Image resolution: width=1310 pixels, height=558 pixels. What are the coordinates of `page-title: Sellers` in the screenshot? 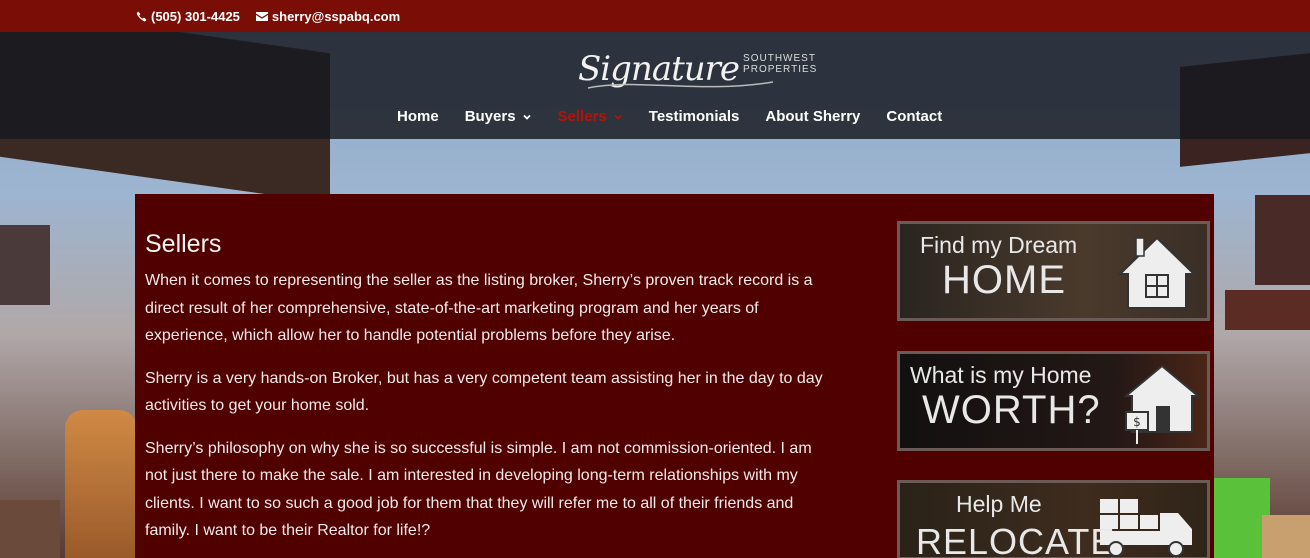 It's located at (183, 244).